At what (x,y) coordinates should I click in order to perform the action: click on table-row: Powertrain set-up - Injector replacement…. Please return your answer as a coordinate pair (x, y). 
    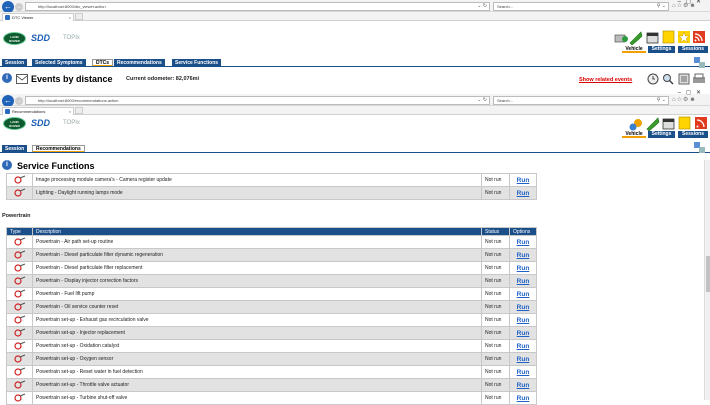
    Looking at the image, I should click on (271, 333).